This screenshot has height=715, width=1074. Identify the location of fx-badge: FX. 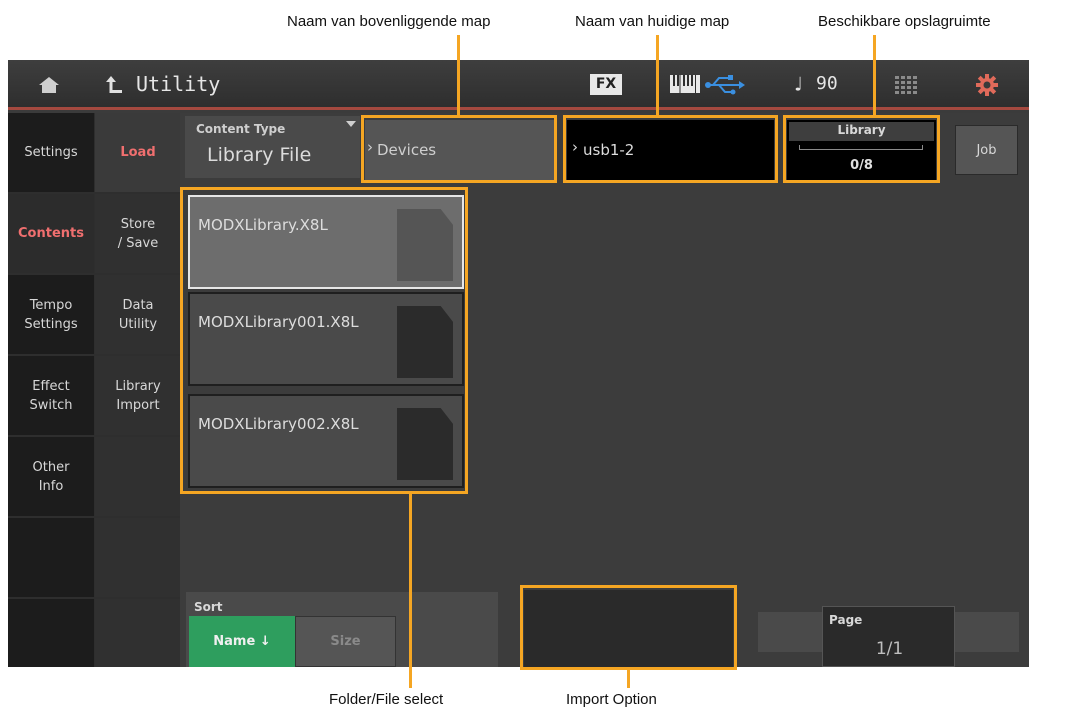
(606, 84).